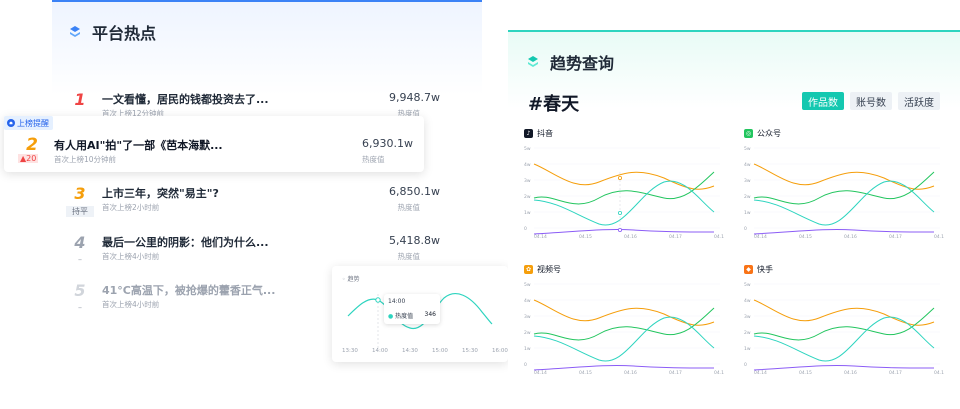  What do you see at coordinates (919, 101) in the screenshot?
I see `tab-activity: 活跃度` at bounding box center [919, 101].